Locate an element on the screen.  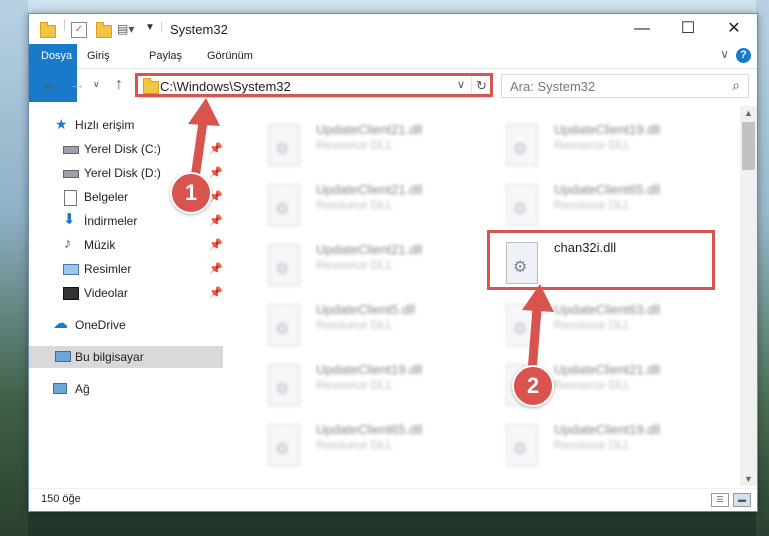
nav-network: Ağ is located at coordinates (126, 389).